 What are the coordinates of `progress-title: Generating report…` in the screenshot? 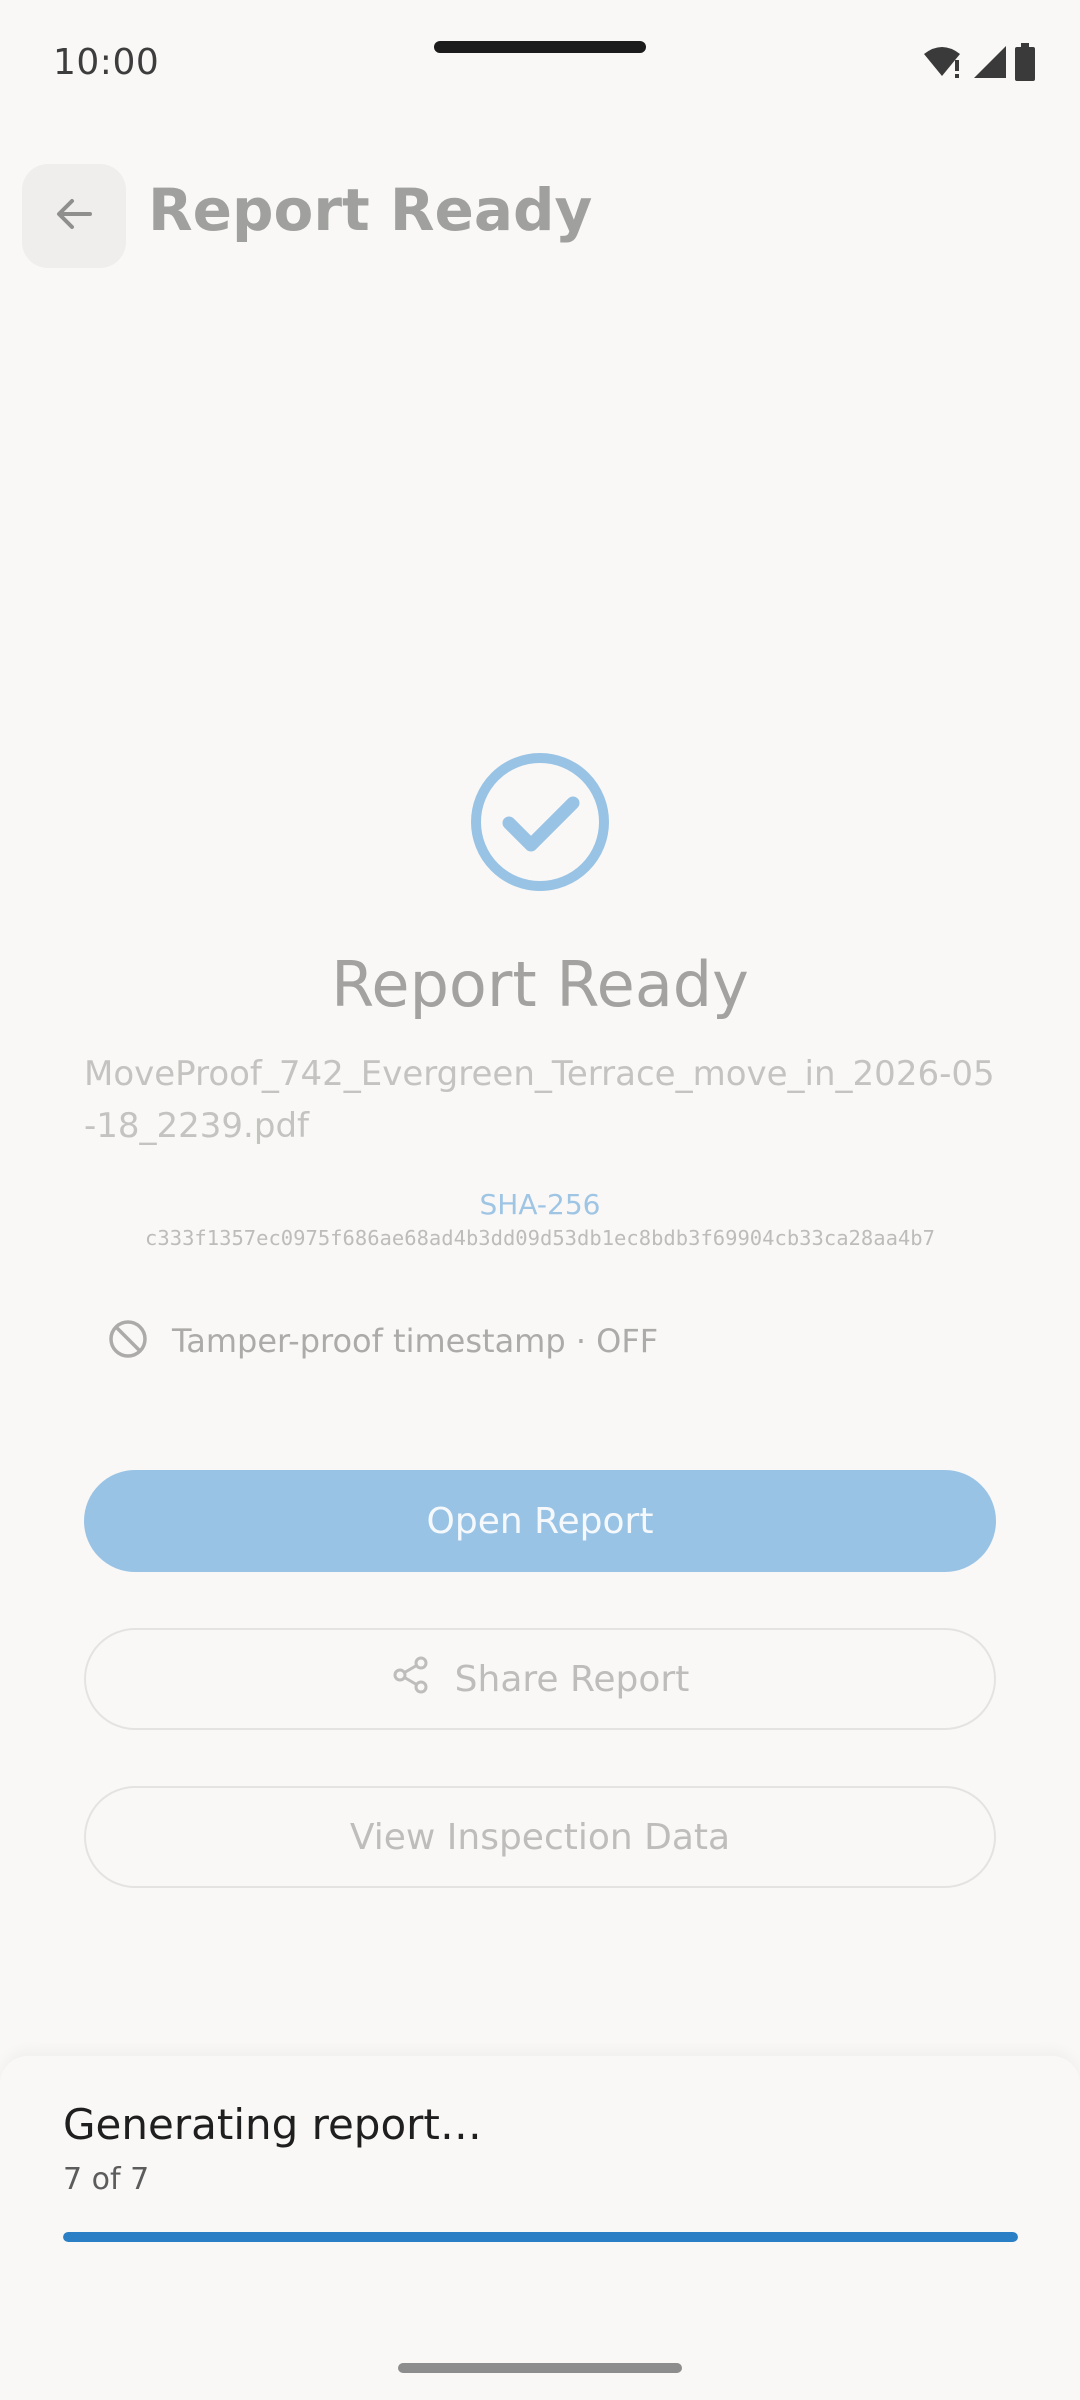 It's located at (272, 2124).